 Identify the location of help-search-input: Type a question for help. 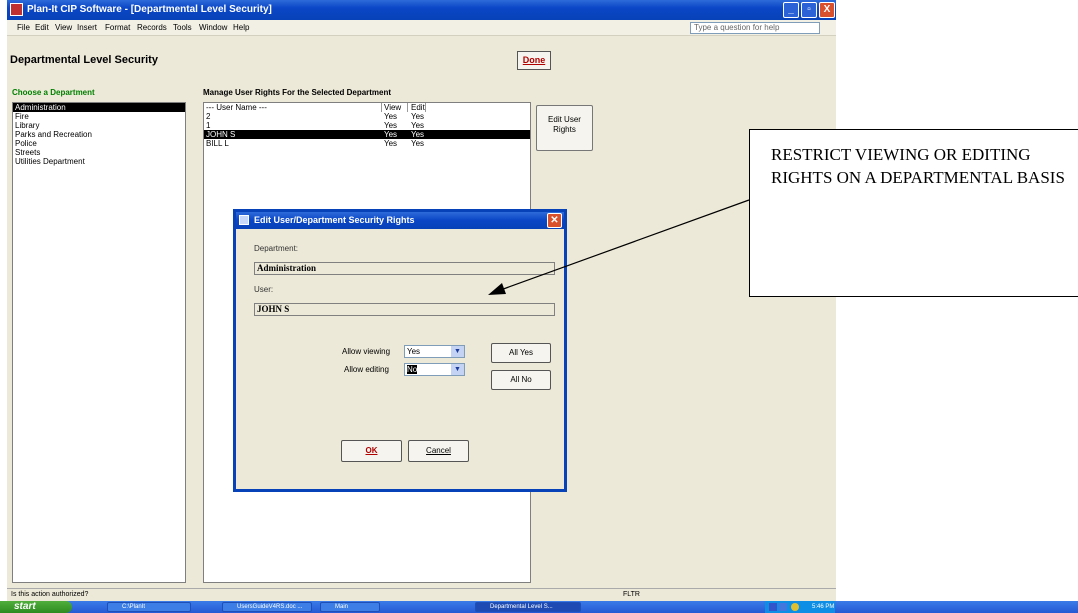
(755, 28).